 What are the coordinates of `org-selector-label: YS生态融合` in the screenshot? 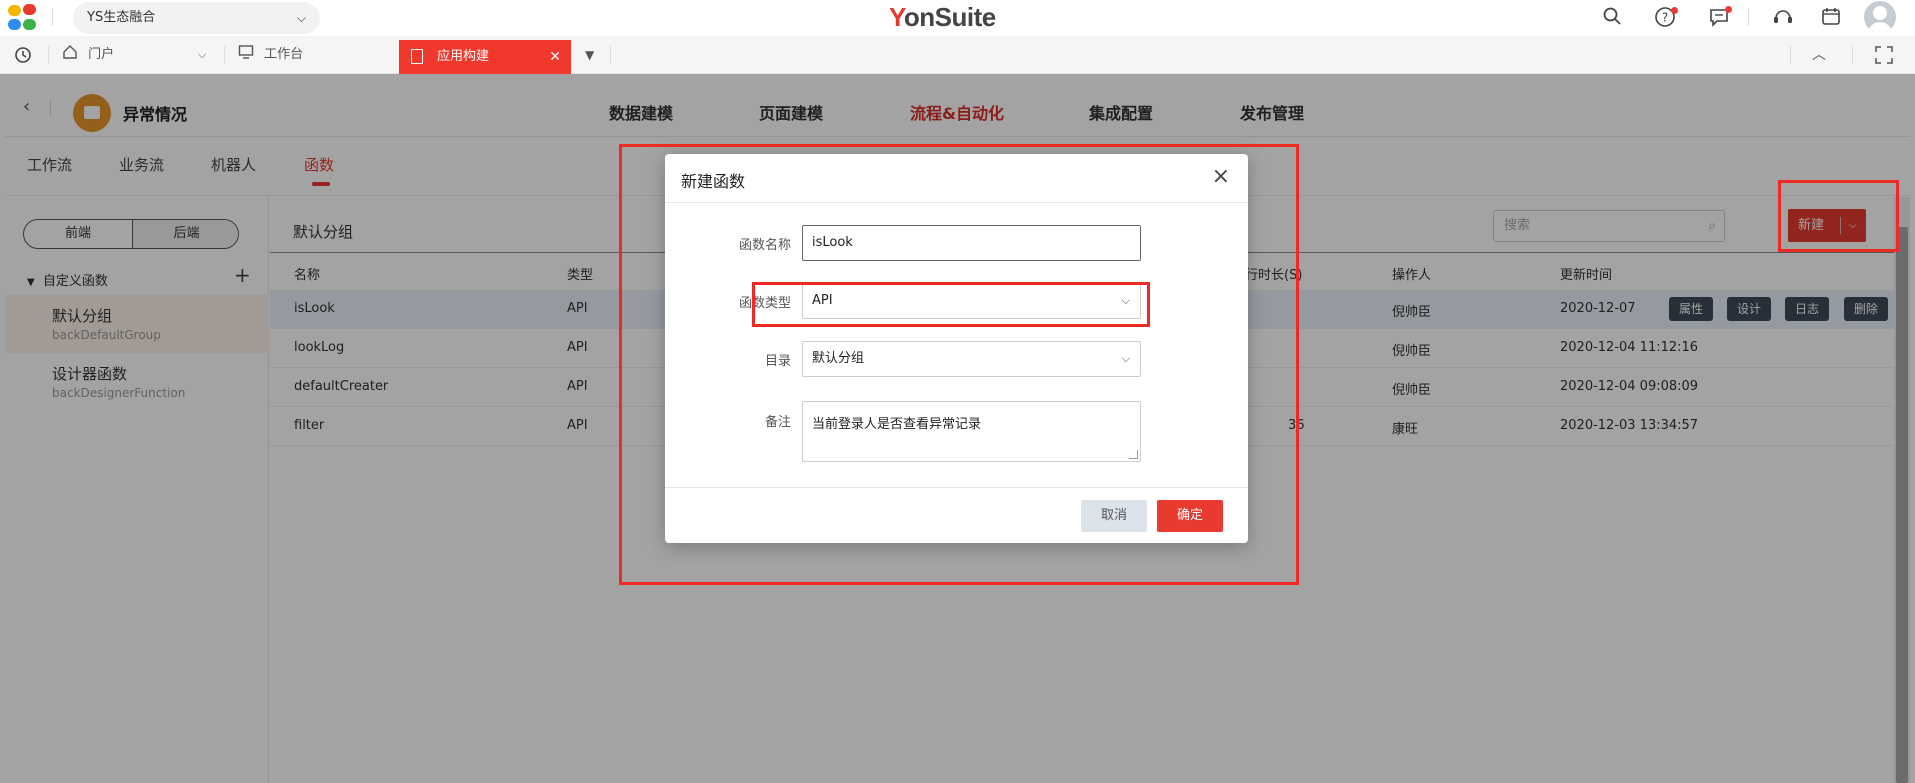 It's located at (121, 17).